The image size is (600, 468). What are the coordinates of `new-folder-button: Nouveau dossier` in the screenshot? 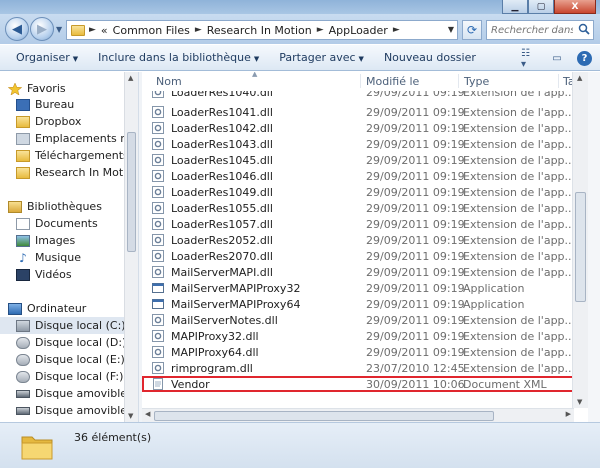 It's located at (430, 57).